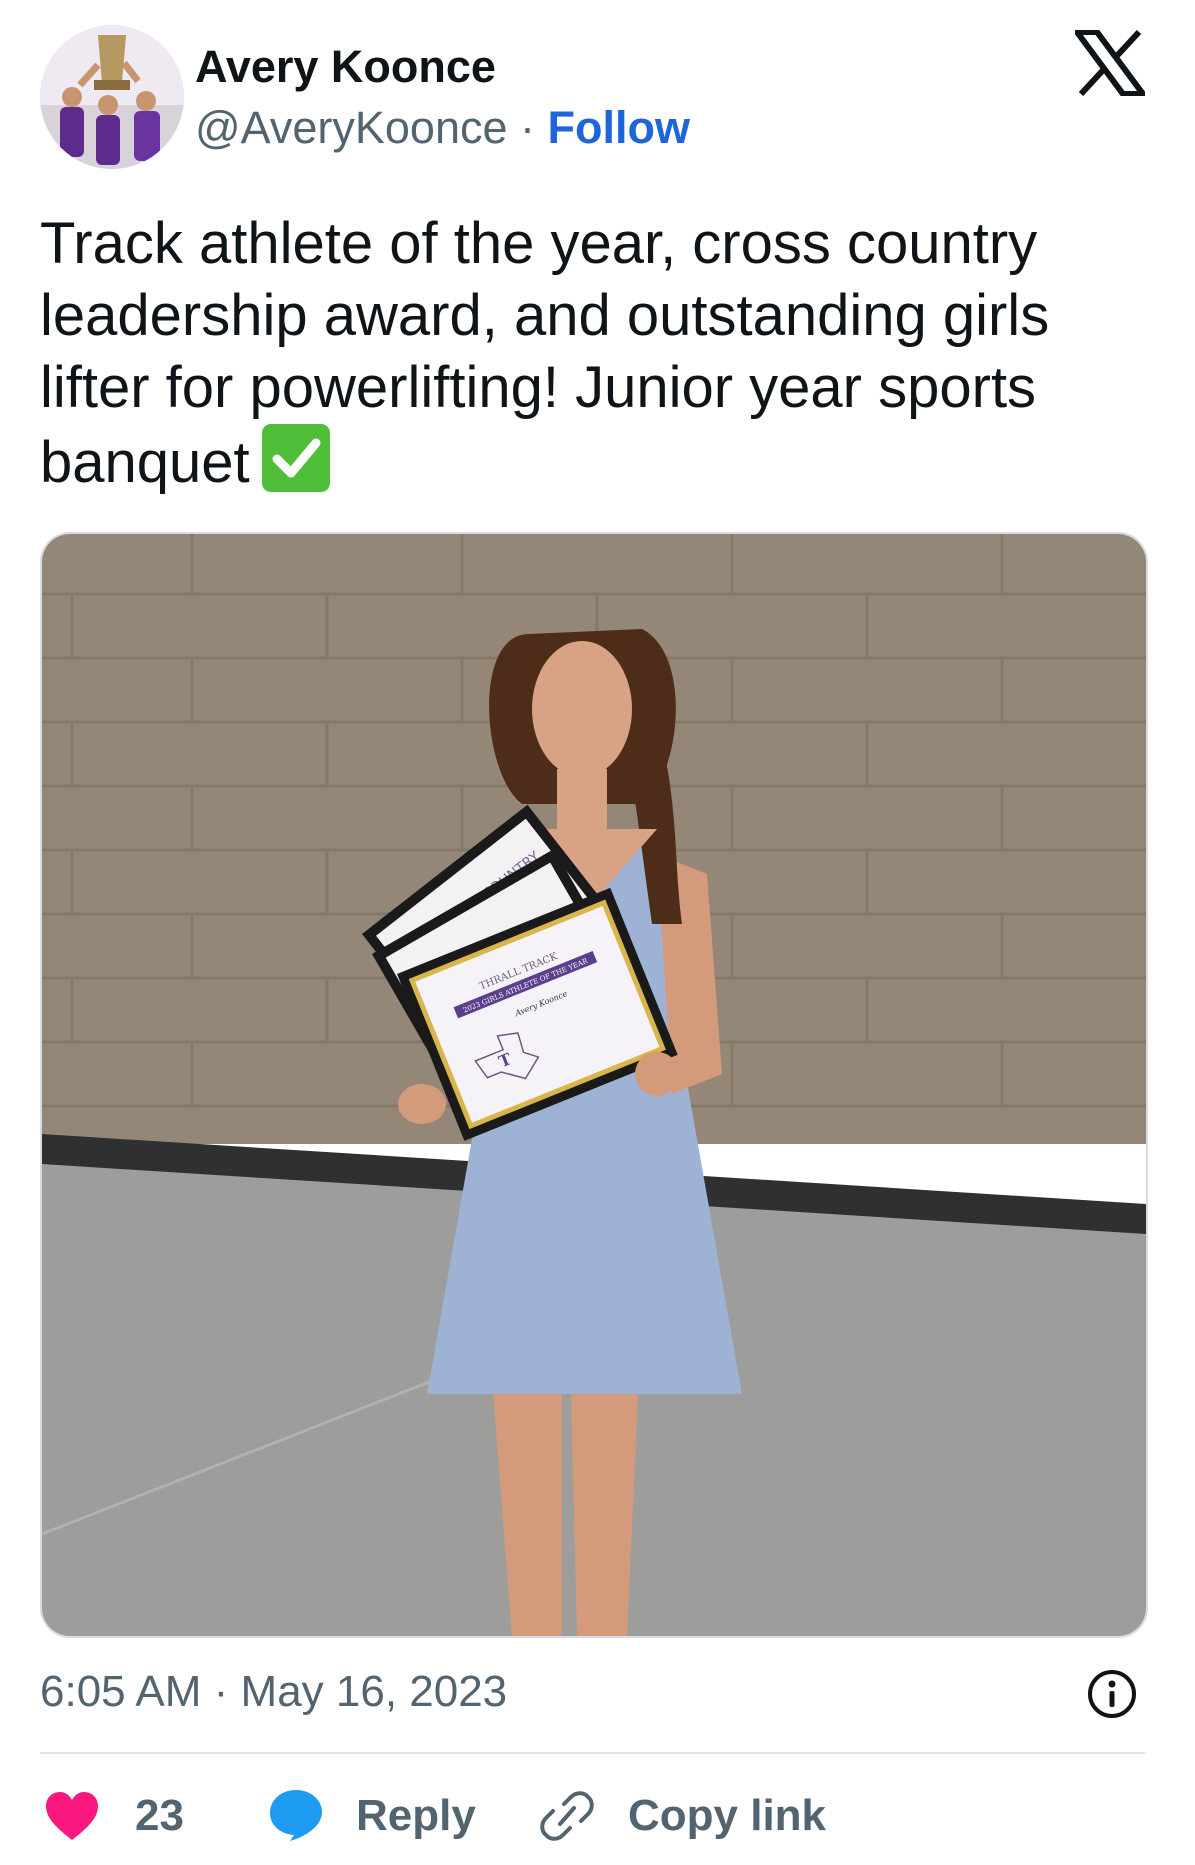 This screenshot has width=1195, height=1865. Describe the element at coordinates (295, 458) in the screenshot. I see `check-mark-button-icon` at that location.